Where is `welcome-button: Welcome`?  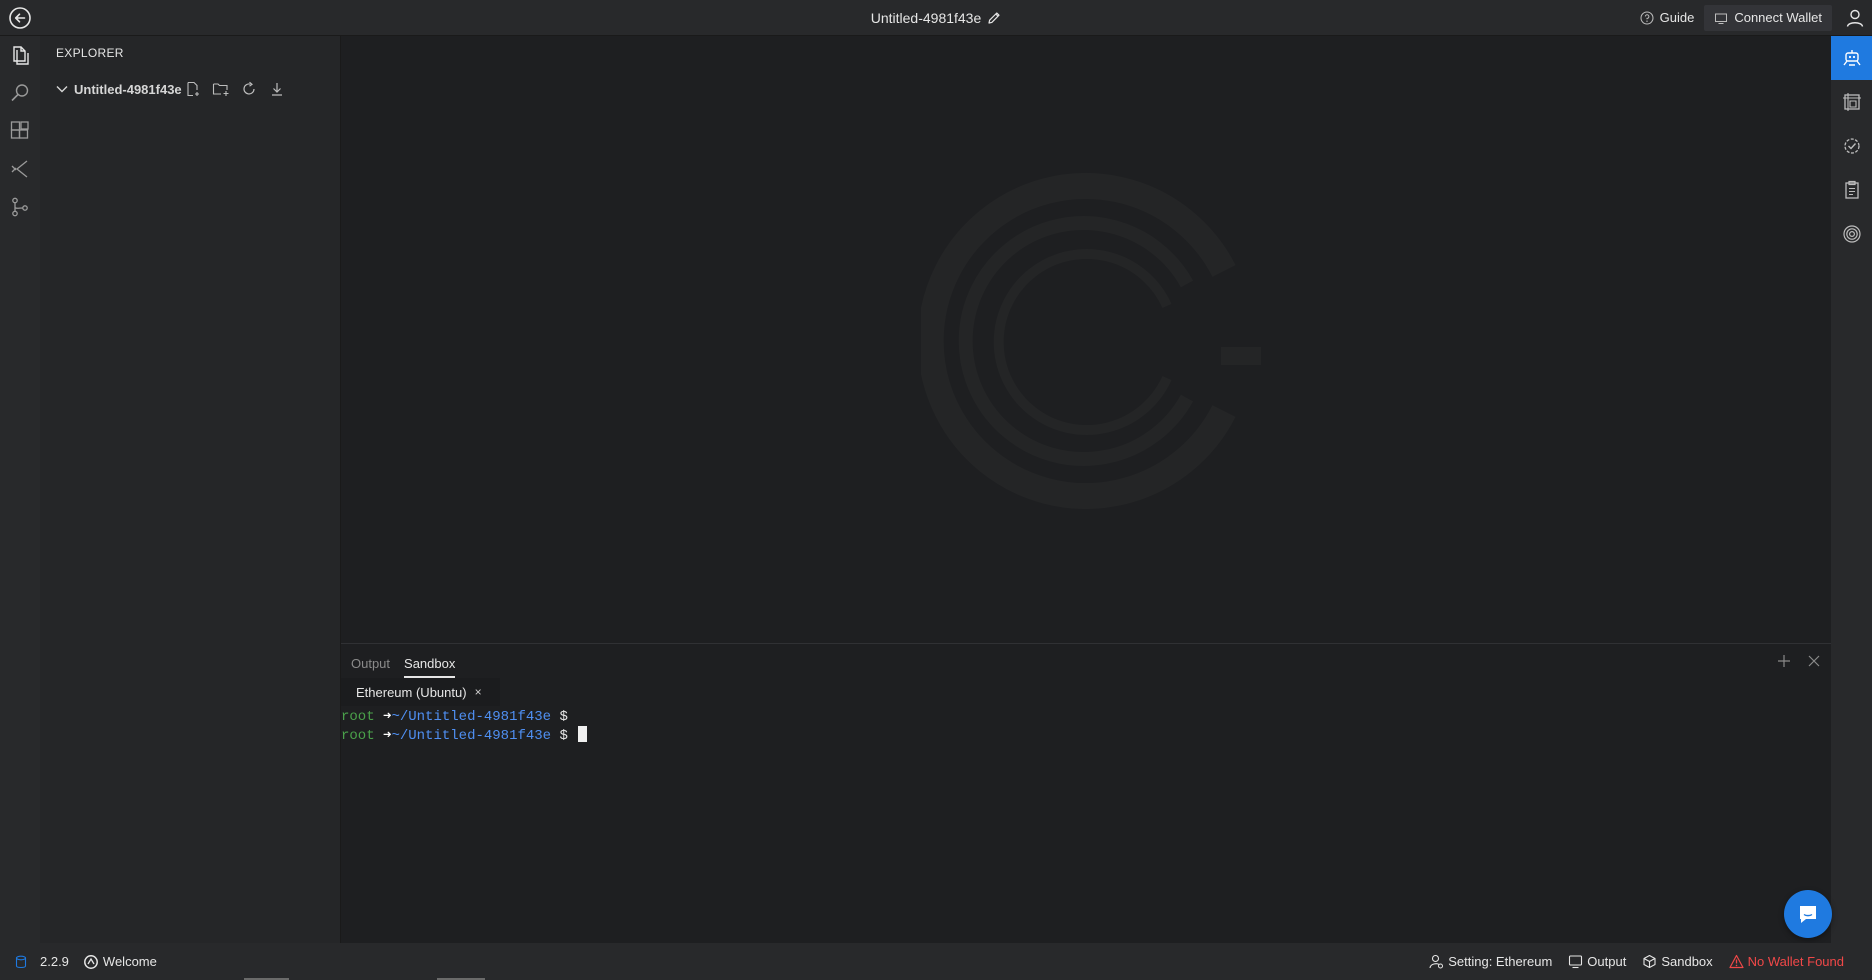 welcome-button: Welcome is located at coordinates (120, 962).